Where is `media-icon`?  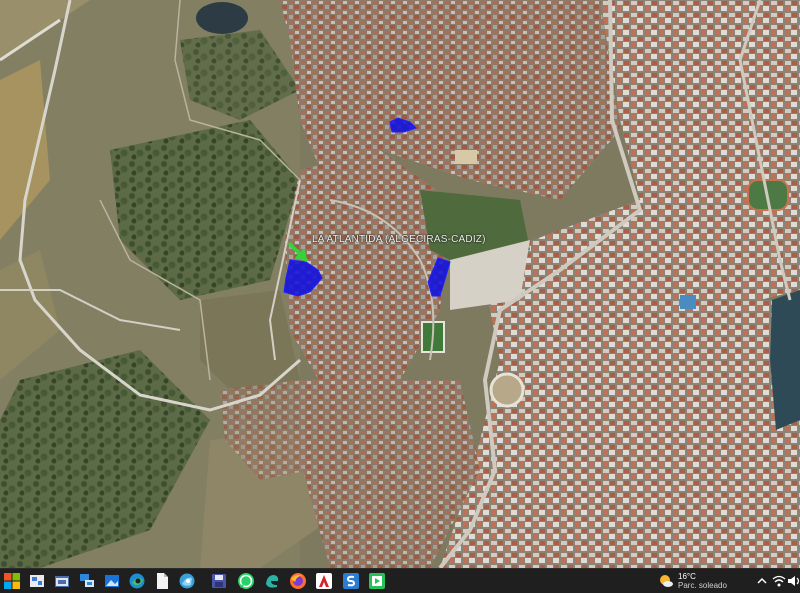 media-icon is located at coordinates (377, 581).